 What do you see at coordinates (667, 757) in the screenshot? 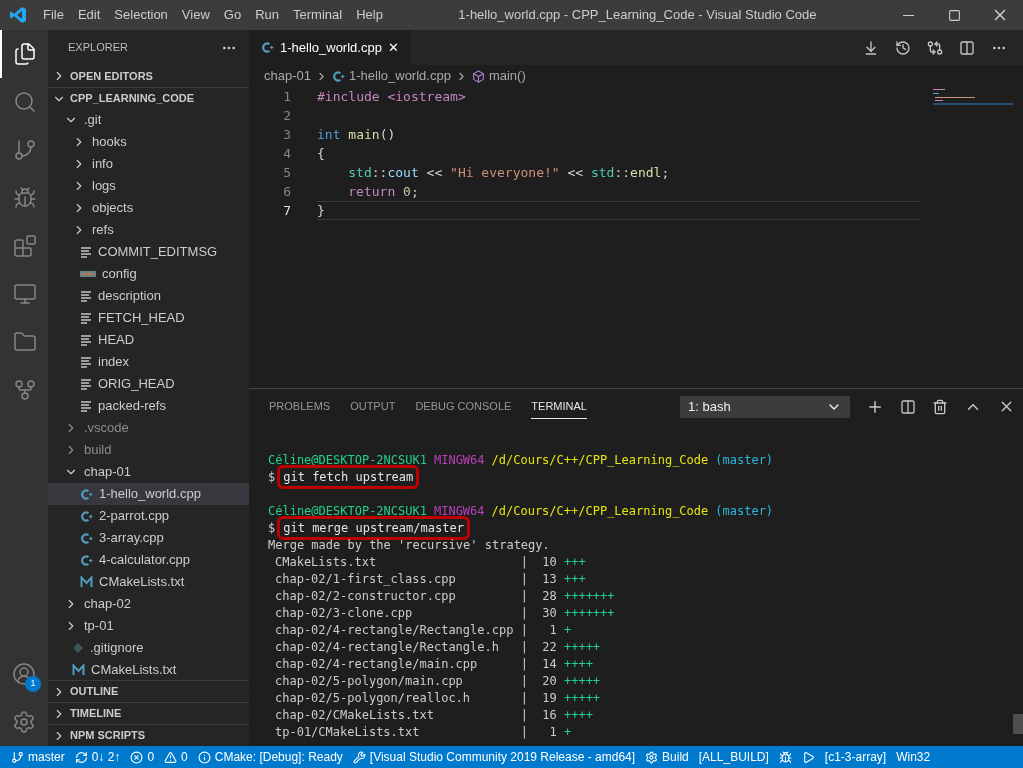
I see `status-item: Build` at bounding box center [667, 757].